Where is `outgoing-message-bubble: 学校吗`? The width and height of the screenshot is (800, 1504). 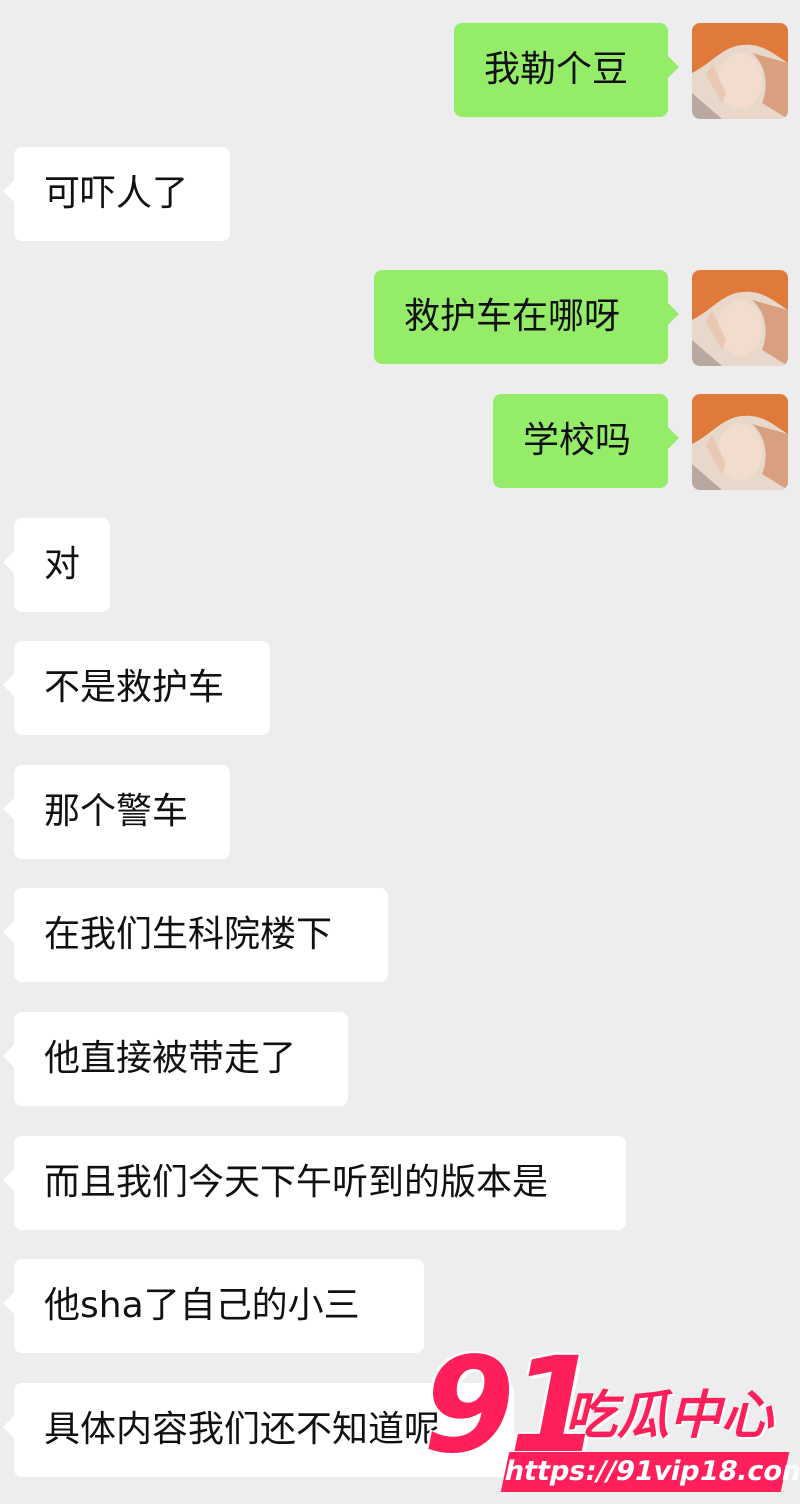
outgoing-message-bubble: 学校吗 is located at coordinates (586, 441).